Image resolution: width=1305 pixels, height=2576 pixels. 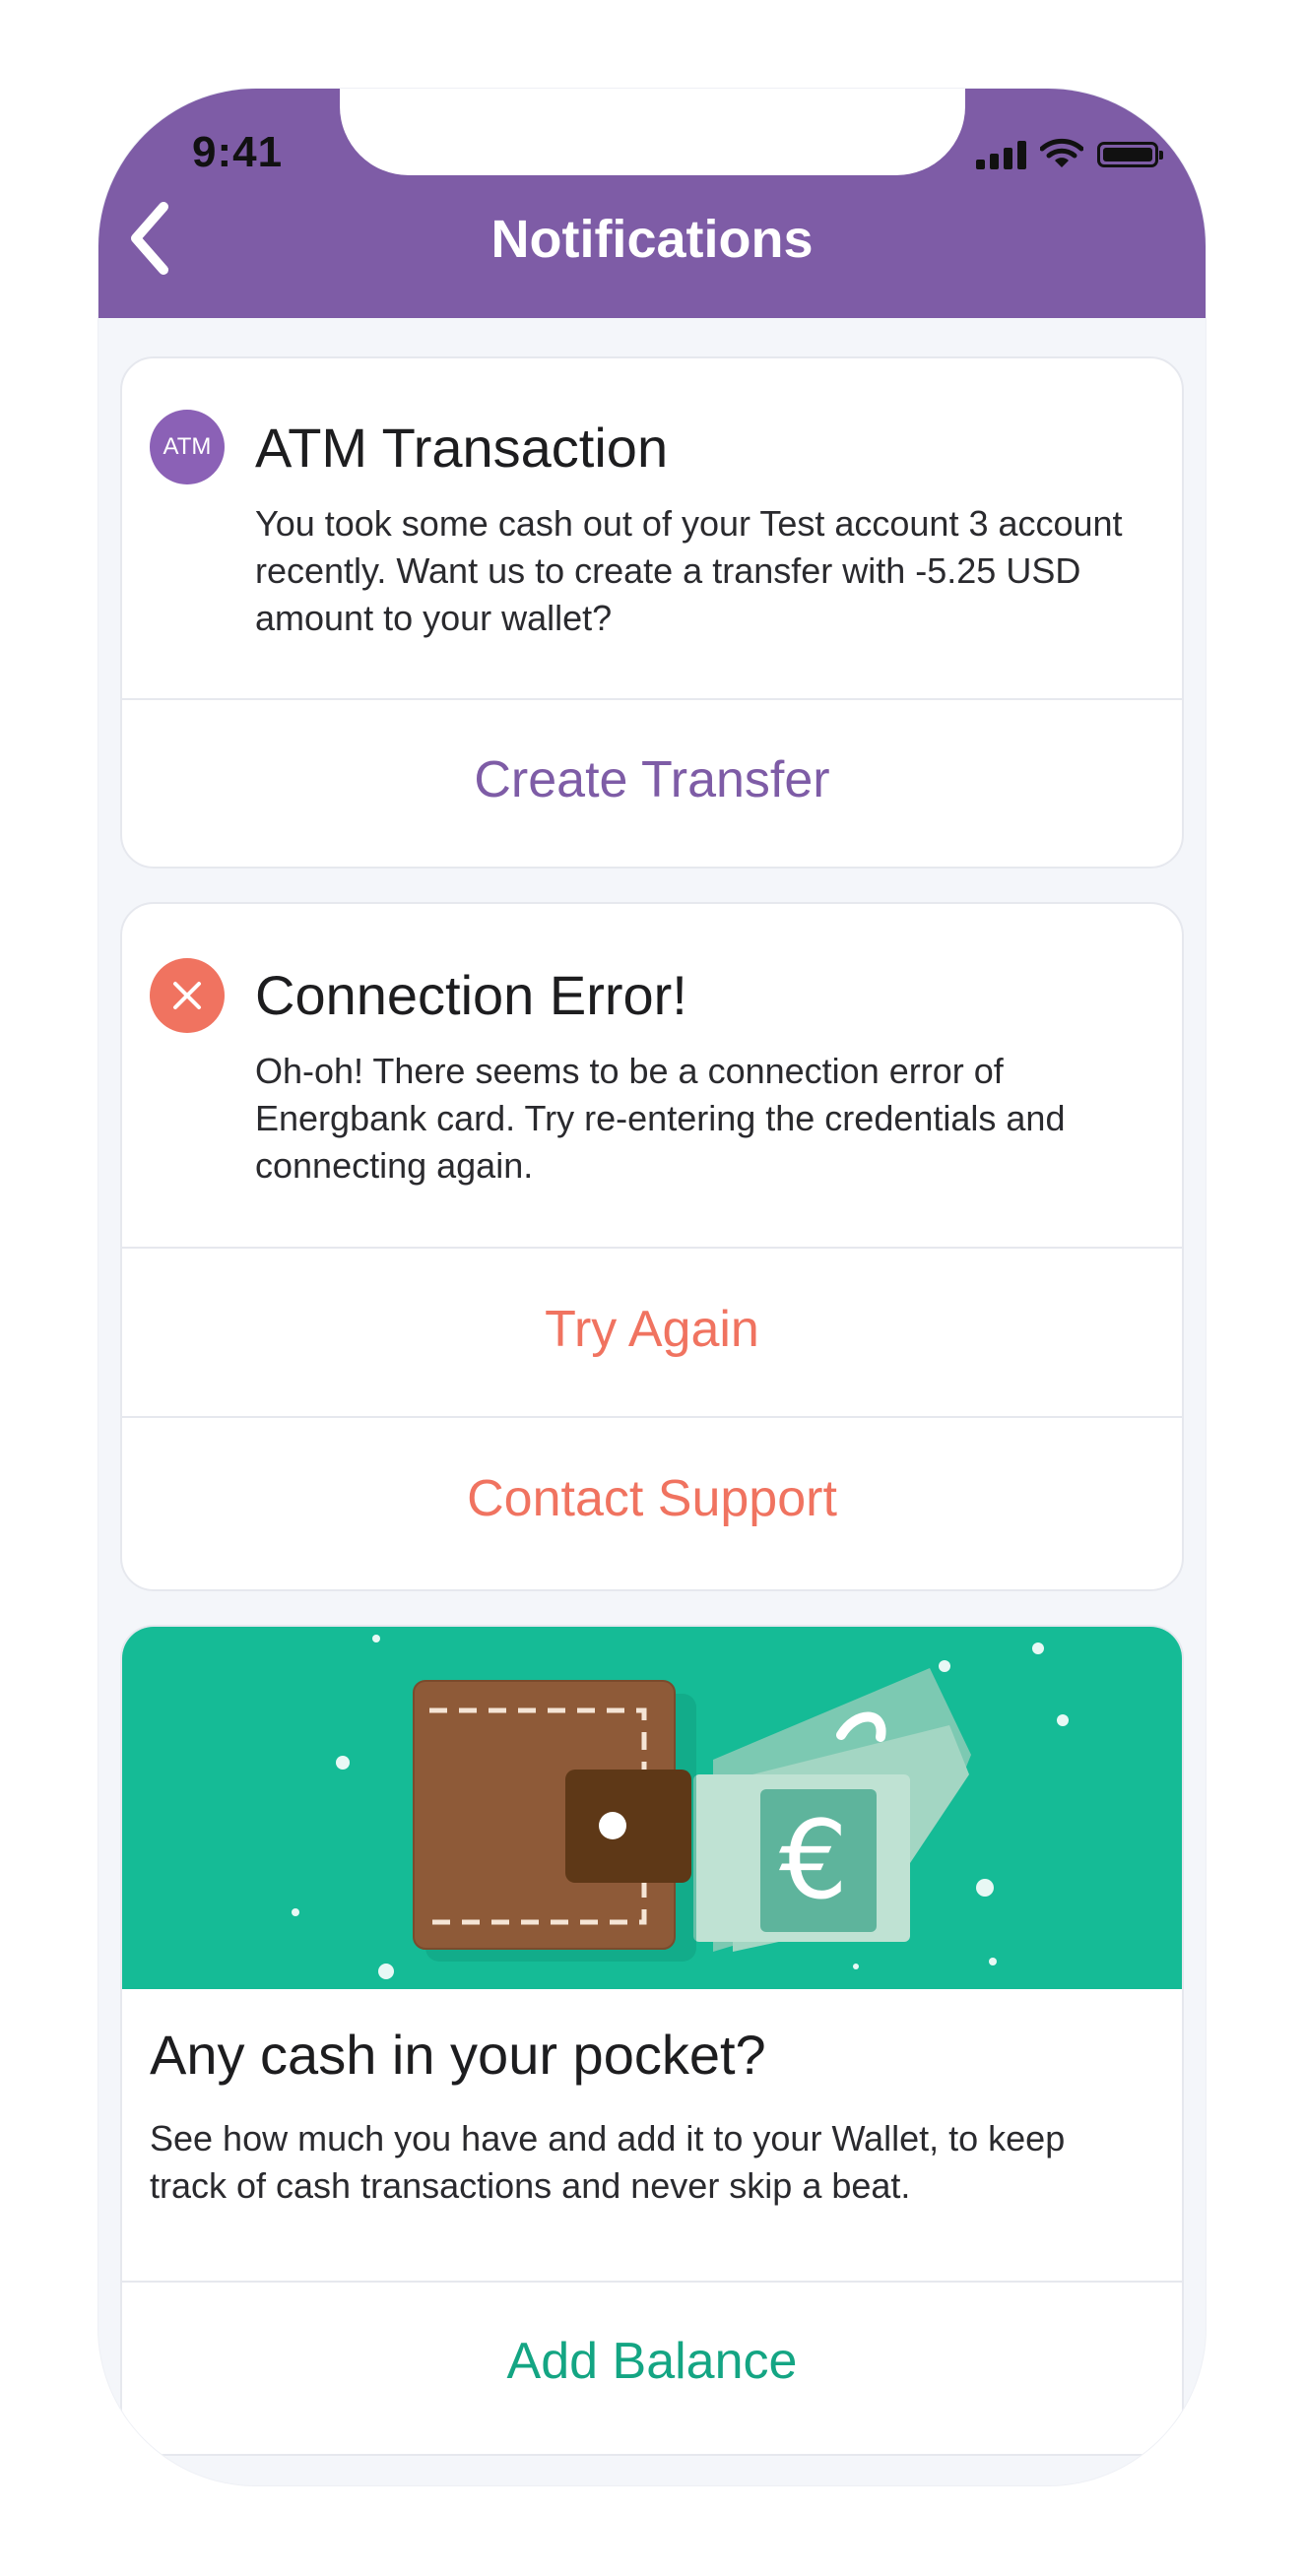 I want to click on contact-support-button: Contact Support, so click(x=652, y=1498).